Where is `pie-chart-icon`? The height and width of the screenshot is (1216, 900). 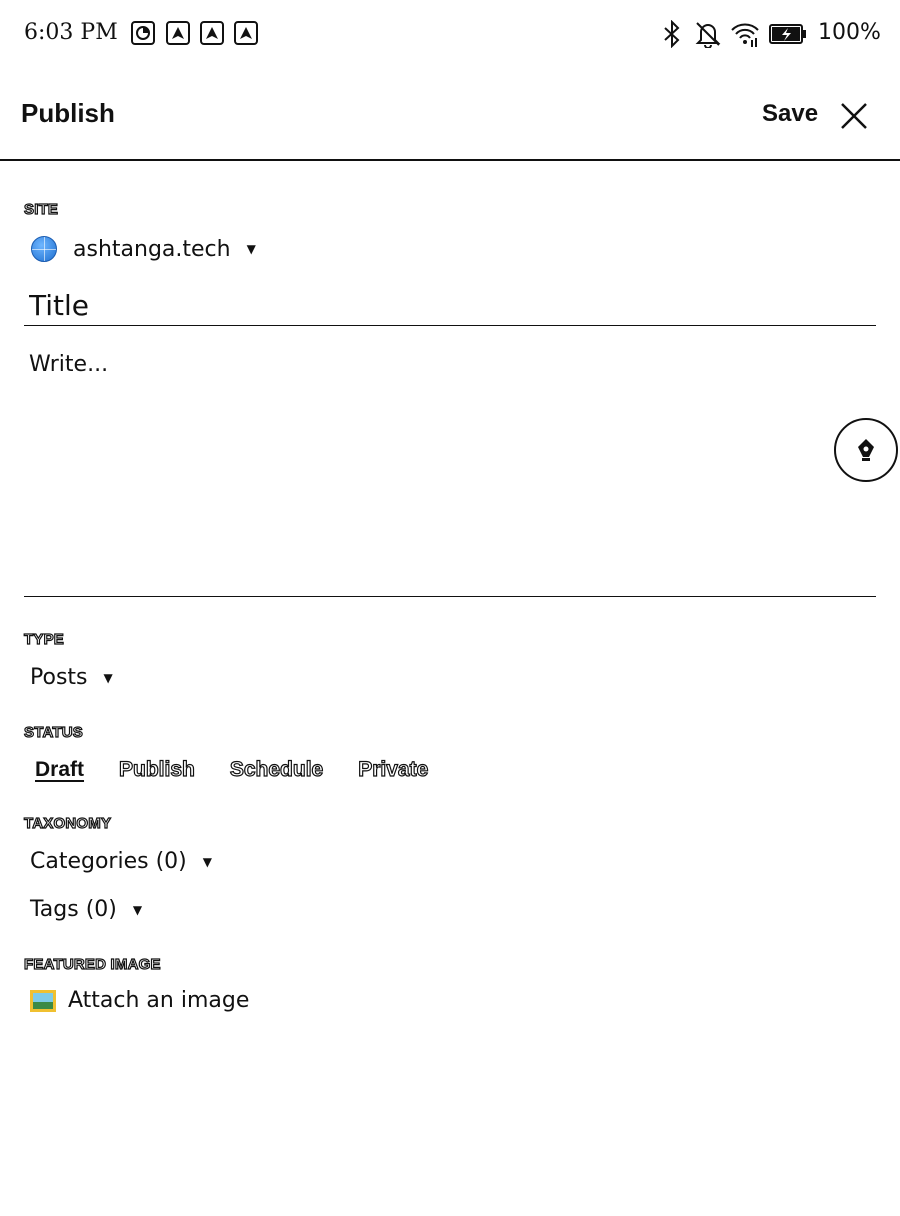
pie-chart-icon is located at coordinates (143, 33).